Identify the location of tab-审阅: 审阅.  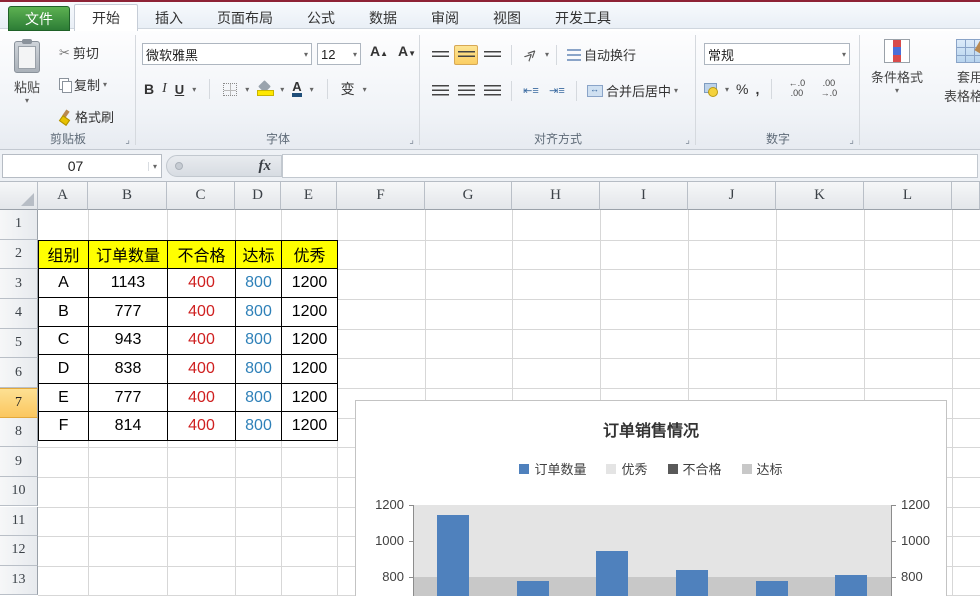
(445, 17).